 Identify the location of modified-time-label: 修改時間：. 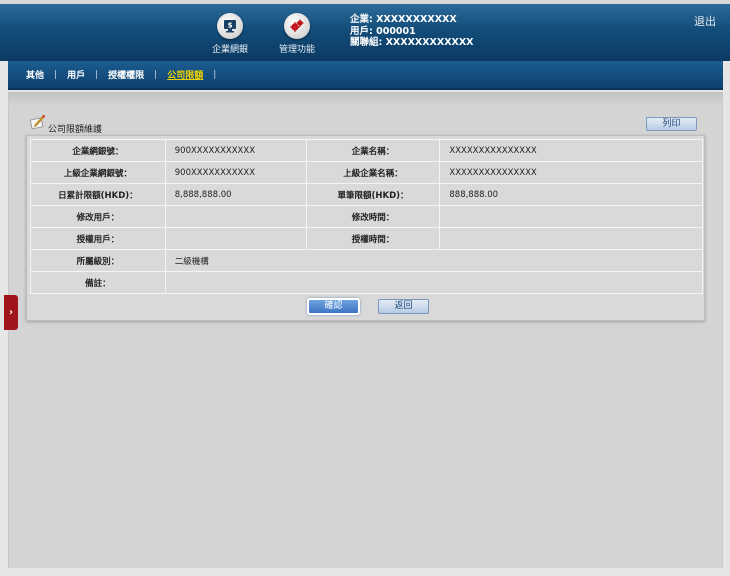
(373, 216).